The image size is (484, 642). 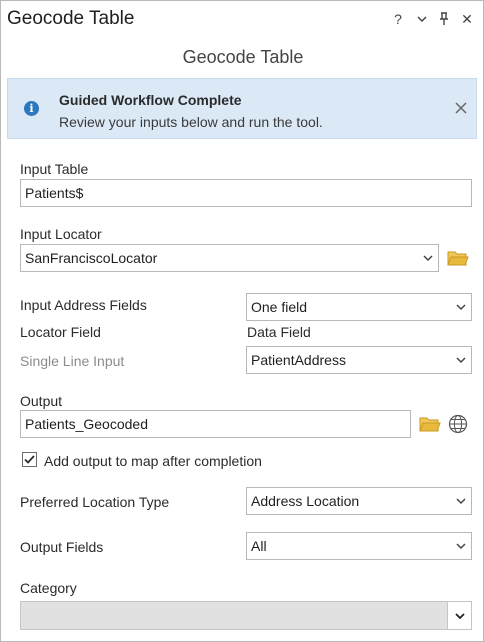 What do you see at coordinates (31, 108) in the screenshot?
I see `info-icon: i` at bounding box center [31, 108].